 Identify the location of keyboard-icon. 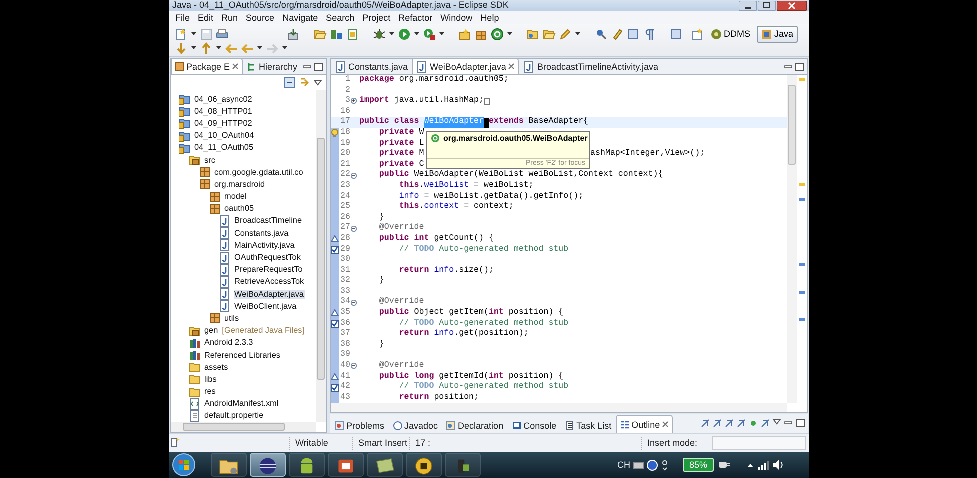
(638, 465).